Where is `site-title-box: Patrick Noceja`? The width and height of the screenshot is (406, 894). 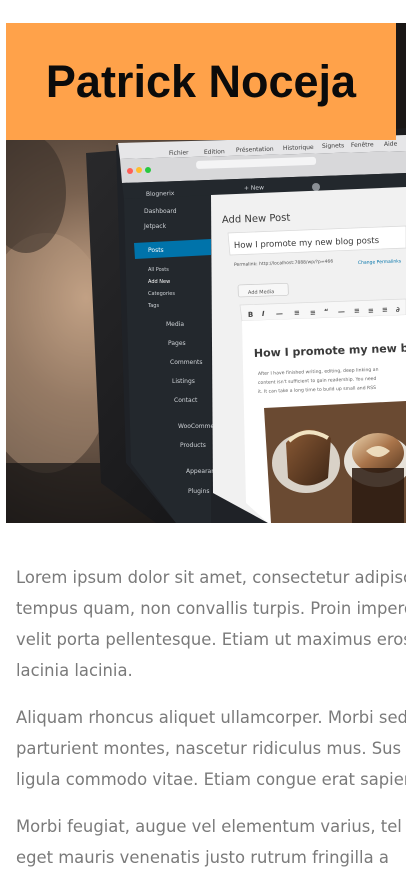
site-title-box: Patrick Noceja is located at coordinates (201, 81).